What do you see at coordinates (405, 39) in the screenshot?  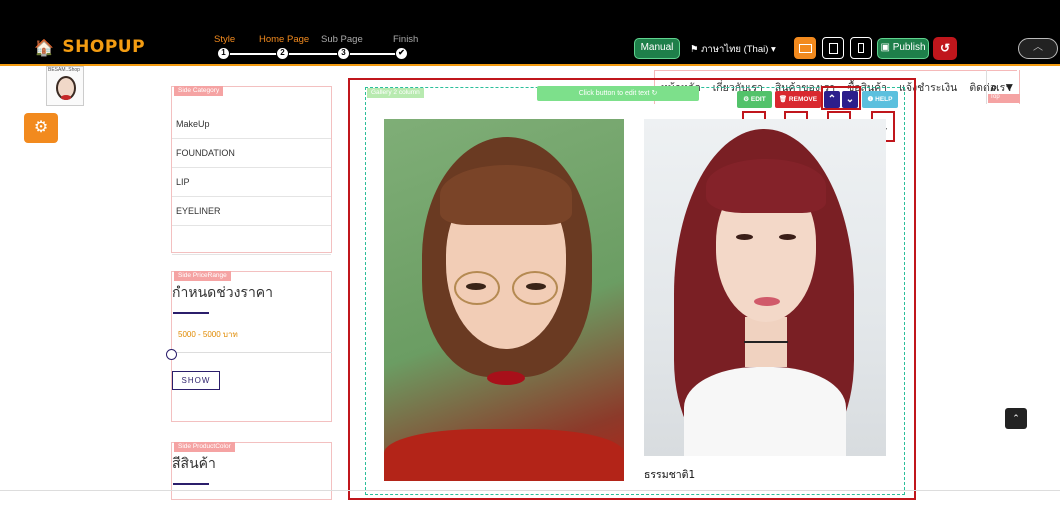 I see `step-finish-label: Finish` at bounding box center [405, 39].